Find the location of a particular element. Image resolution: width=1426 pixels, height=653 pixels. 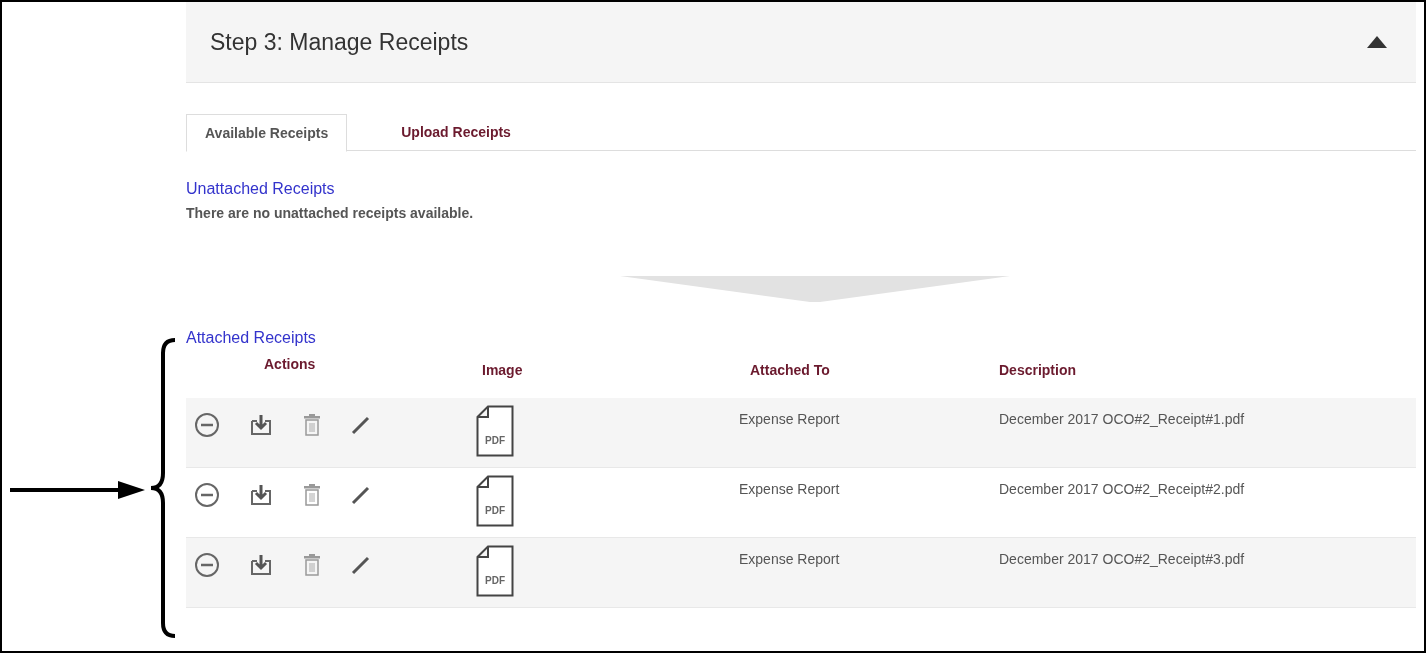

empty-message: There are no unattached receipts available. is located at coordinates (330, 213).